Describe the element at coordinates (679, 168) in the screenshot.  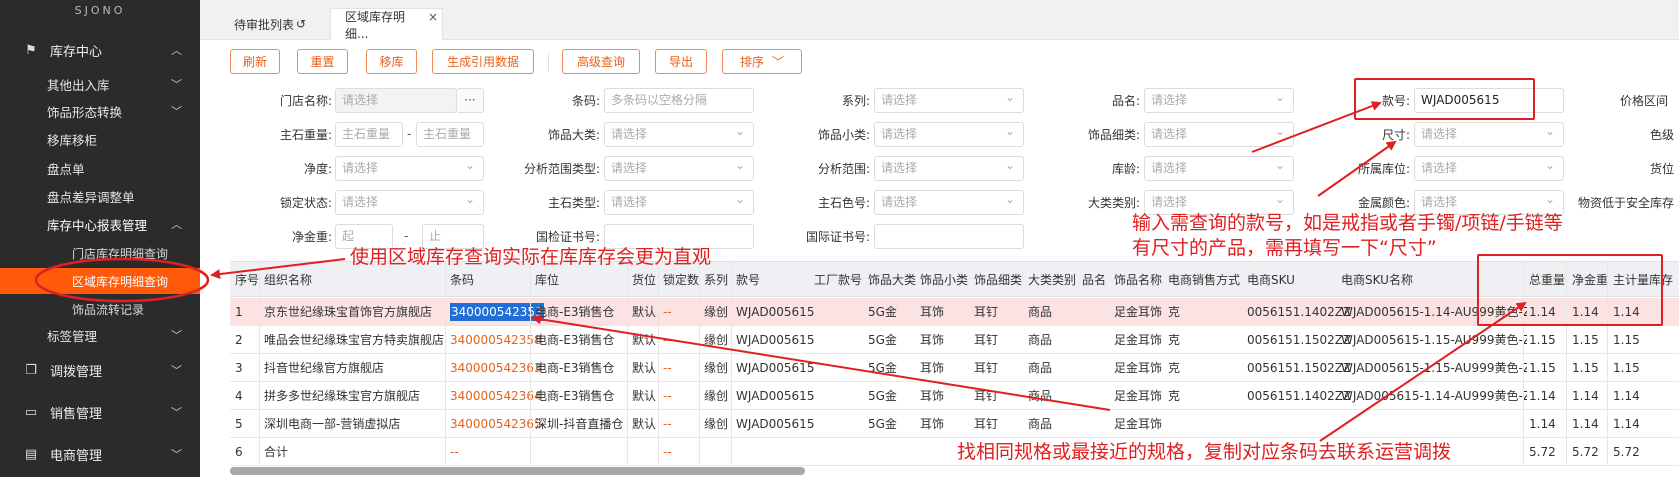
I see `analysis-range-type-select: 请选择` at that location.